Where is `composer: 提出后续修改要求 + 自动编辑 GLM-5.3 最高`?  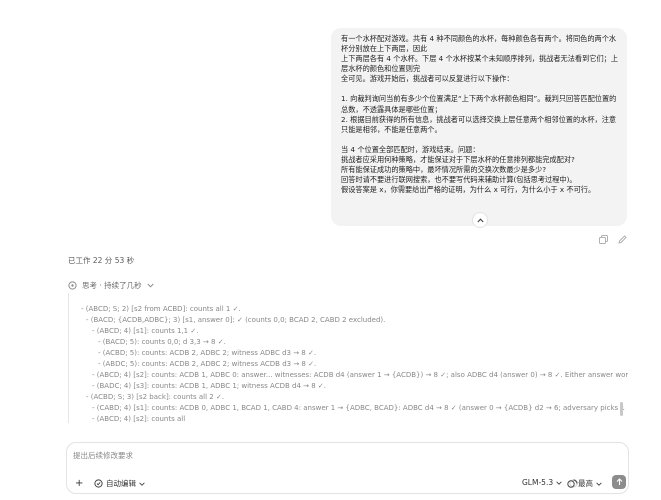
composer: 提出后续修改要求 + 自动编辑 GLM-5.3 最高 is located at coordinates (347, 468).